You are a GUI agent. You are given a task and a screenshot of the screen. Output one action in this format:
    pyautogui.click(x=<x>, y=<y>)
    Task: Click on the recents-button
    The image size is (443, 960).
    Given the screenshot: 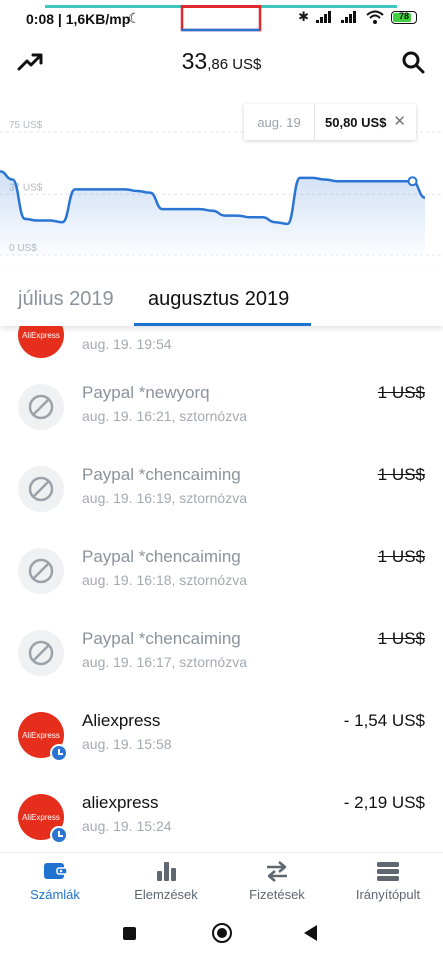 What is the action you would take?
    pyautogui.click(x=129, y=933)
    